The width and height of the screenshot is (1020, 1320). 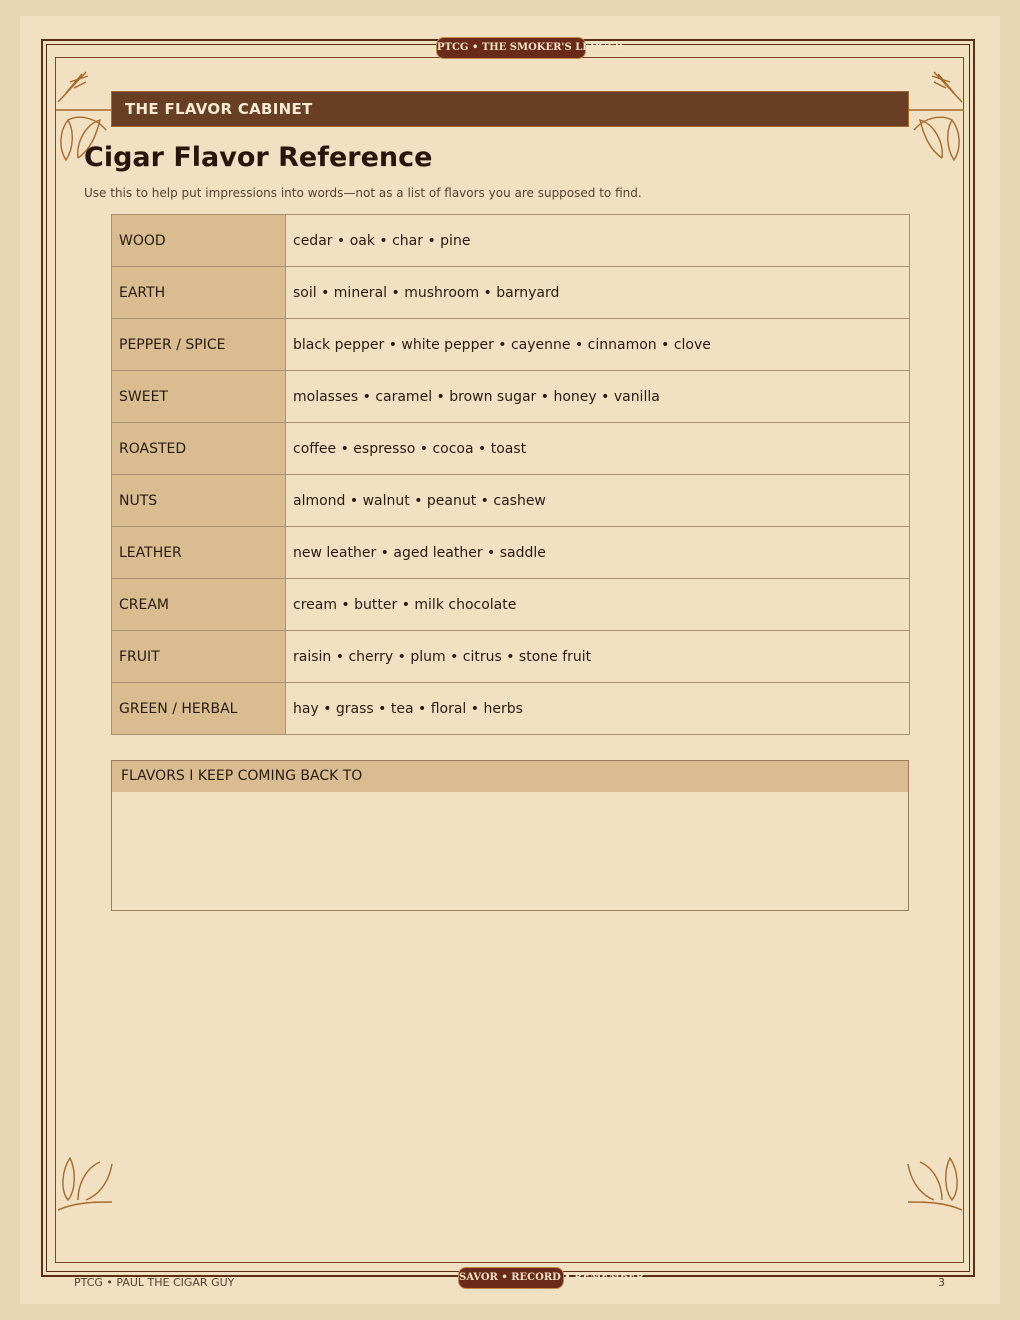 I want to click on section-label-bar: THE FLAVOR CABINET, so click(x=510, y=109).